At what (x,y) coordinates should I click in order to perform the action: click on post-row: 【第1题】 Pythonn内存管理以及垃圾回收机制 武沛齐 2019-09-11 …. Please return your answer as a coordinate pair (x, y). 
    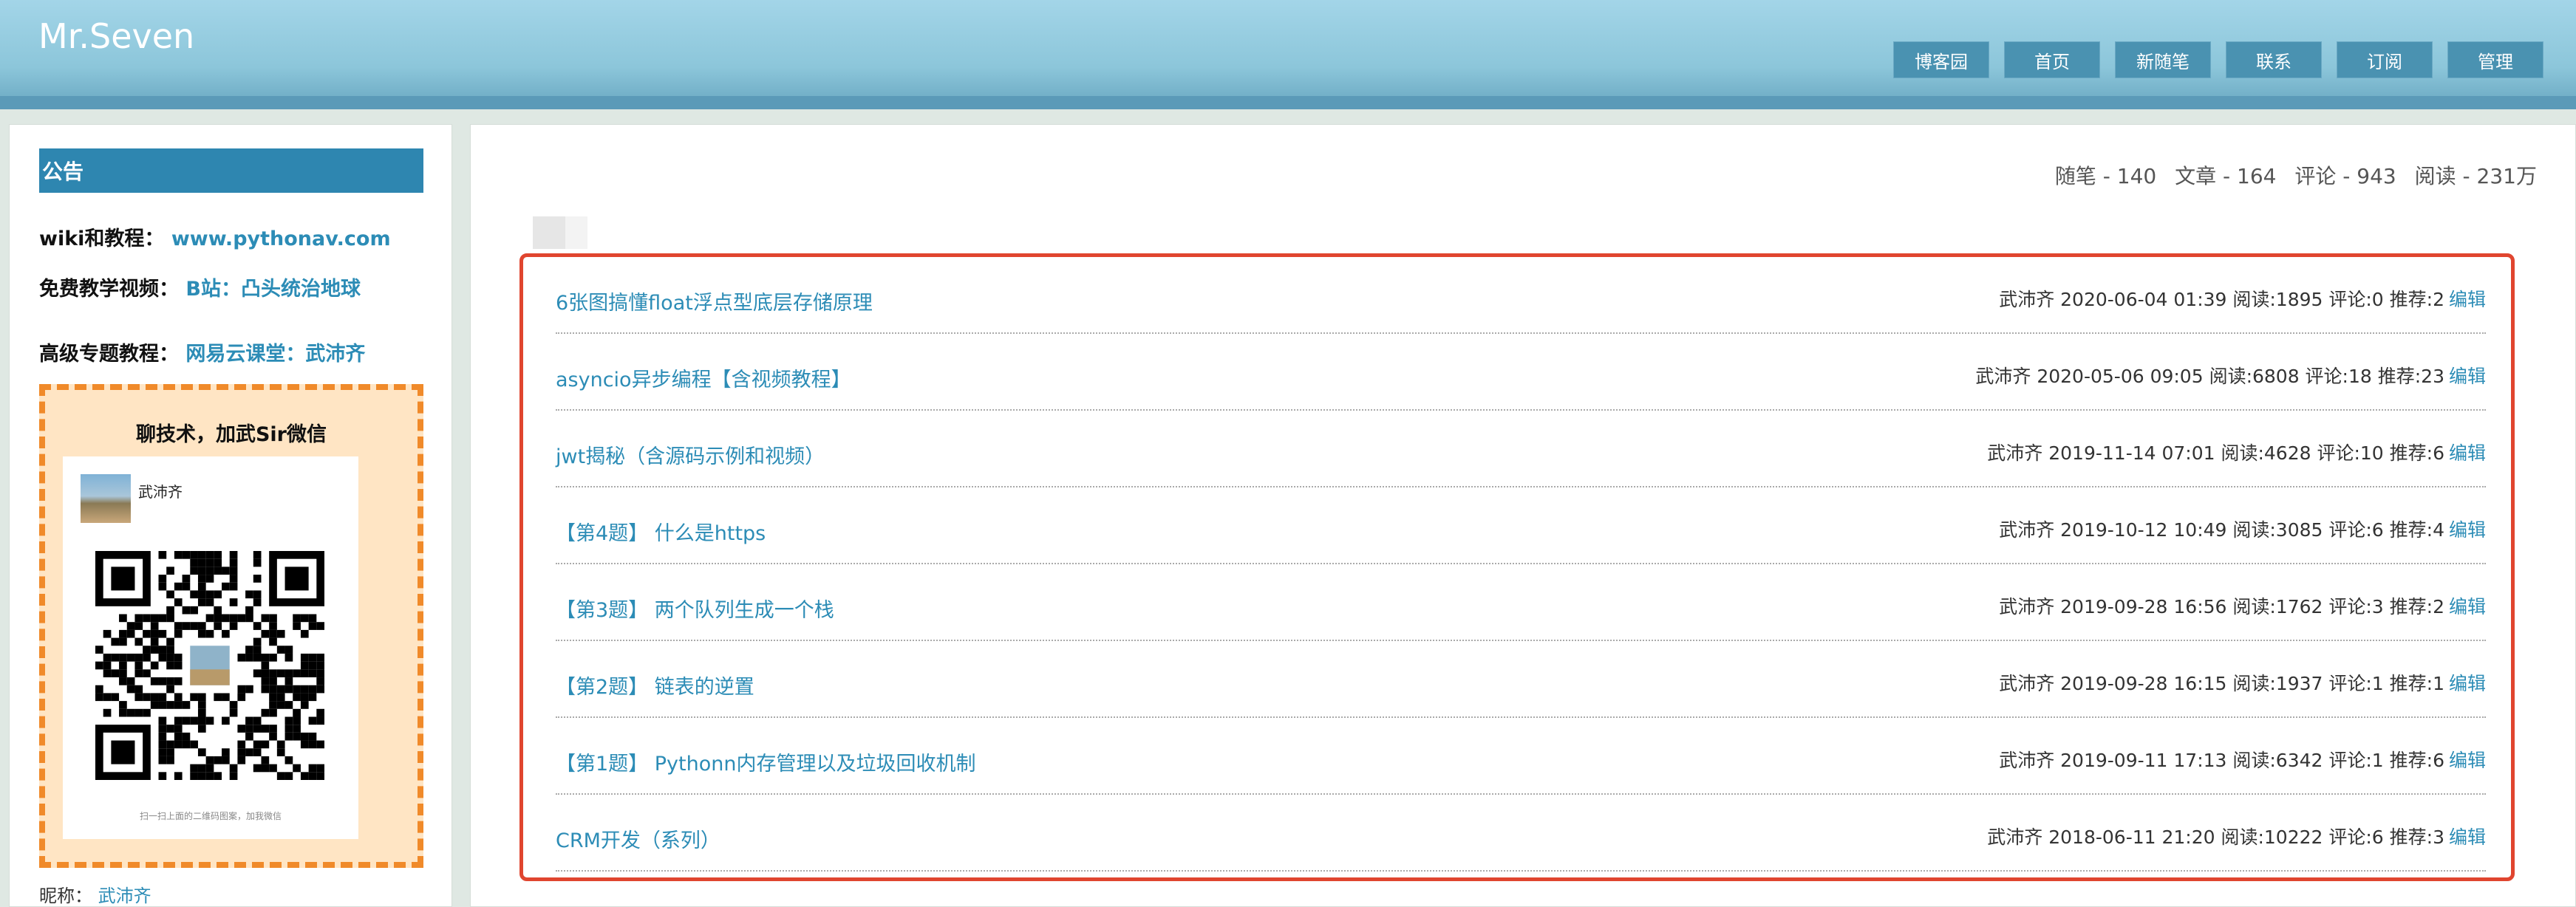
    Looking at the image, I should click on (1521, 757).